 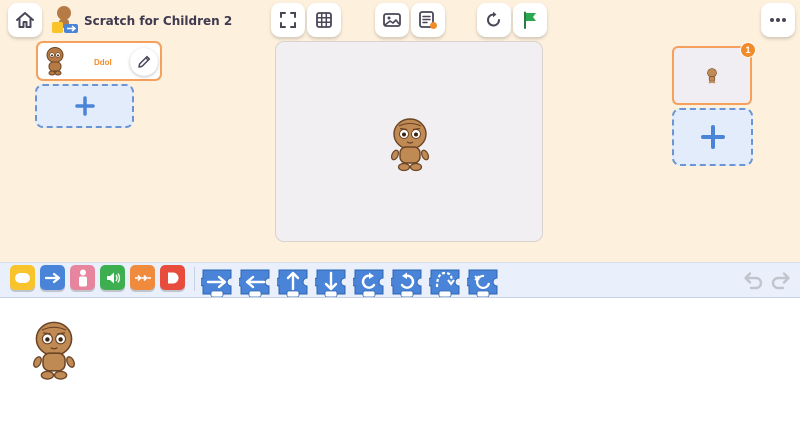 I want to click on block-move-left, so click(x=253, y=282).